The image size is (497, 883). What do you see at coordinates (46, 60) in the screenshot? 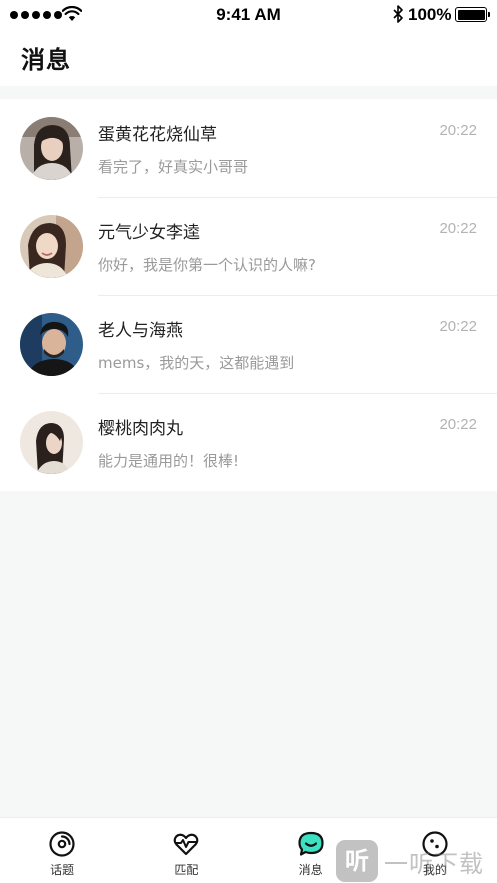
I see `page-title: 消息` at bounding box center [46, 60].